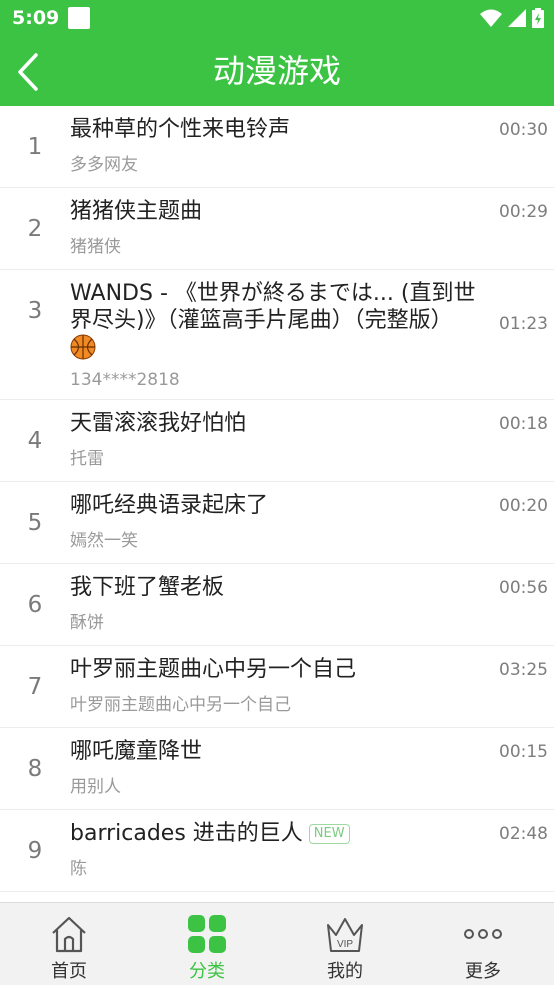 This screenshot has width=554, height=985. I want to click on song-duration: 02:48, so click(523, 834).